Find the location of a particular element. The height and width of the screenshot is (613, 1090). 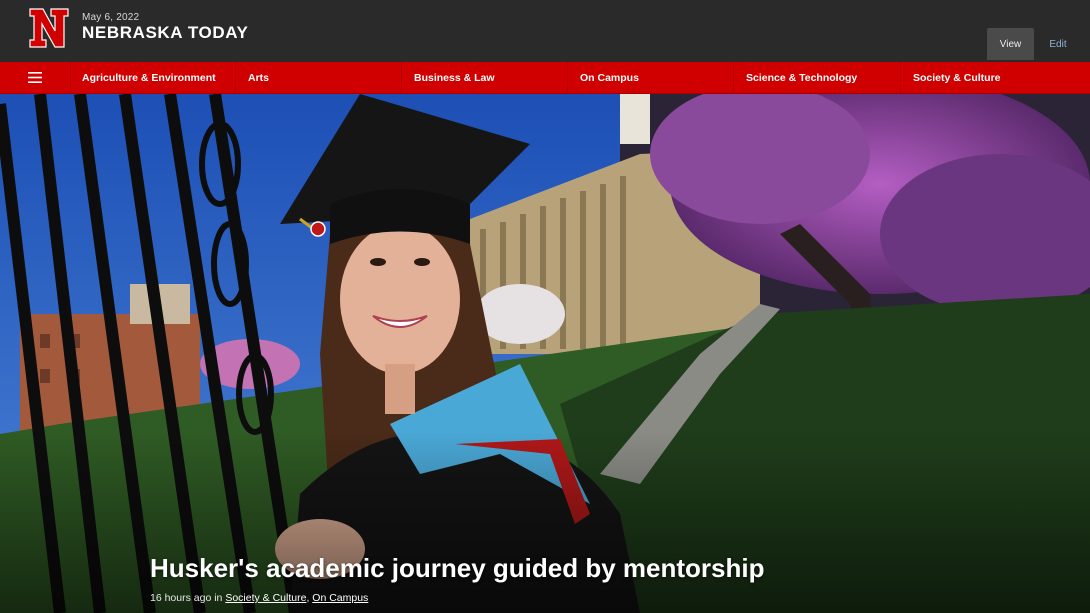

hamburger-icon is located at coordinates (35, 77).